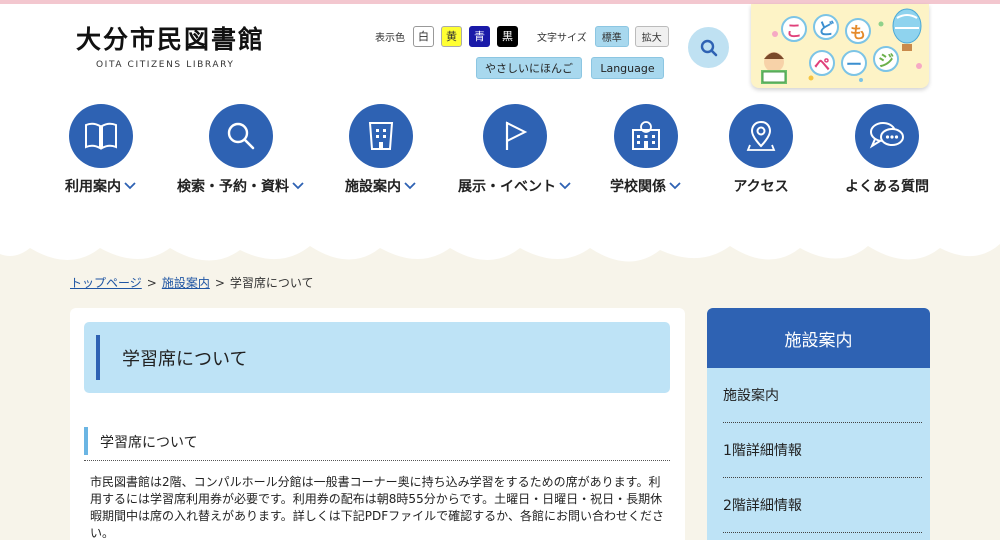 This screenshot has width=1000, height=540. I want to click on title-accent-bar, so click(98, 357).